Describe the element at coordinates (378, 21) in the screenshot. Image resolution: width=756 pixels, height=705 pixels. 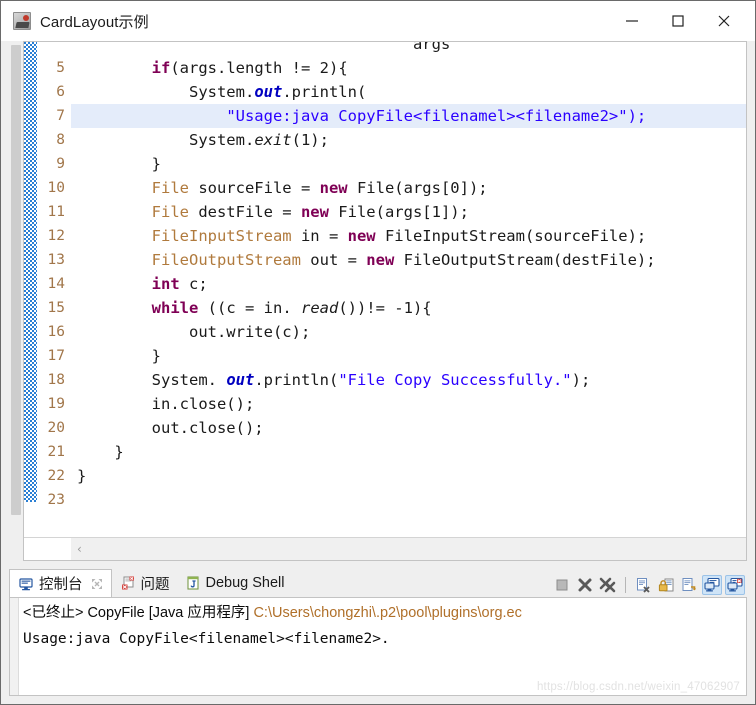
I see `title-bar: CardLayout示例` at that location.